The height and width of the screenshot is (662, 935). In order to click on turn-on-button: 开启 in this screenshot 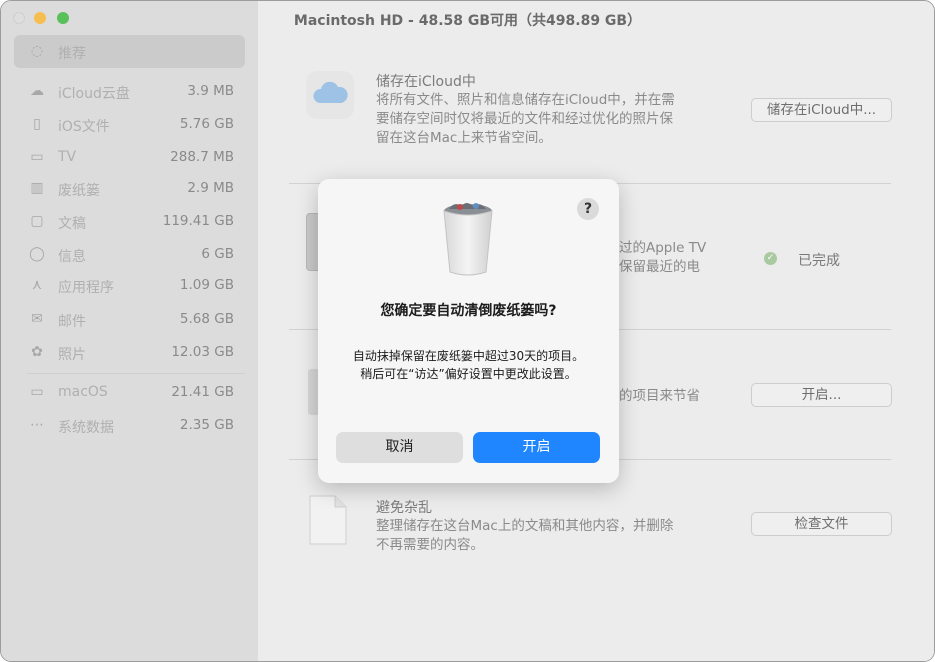, I will do `click(536, 447)`.